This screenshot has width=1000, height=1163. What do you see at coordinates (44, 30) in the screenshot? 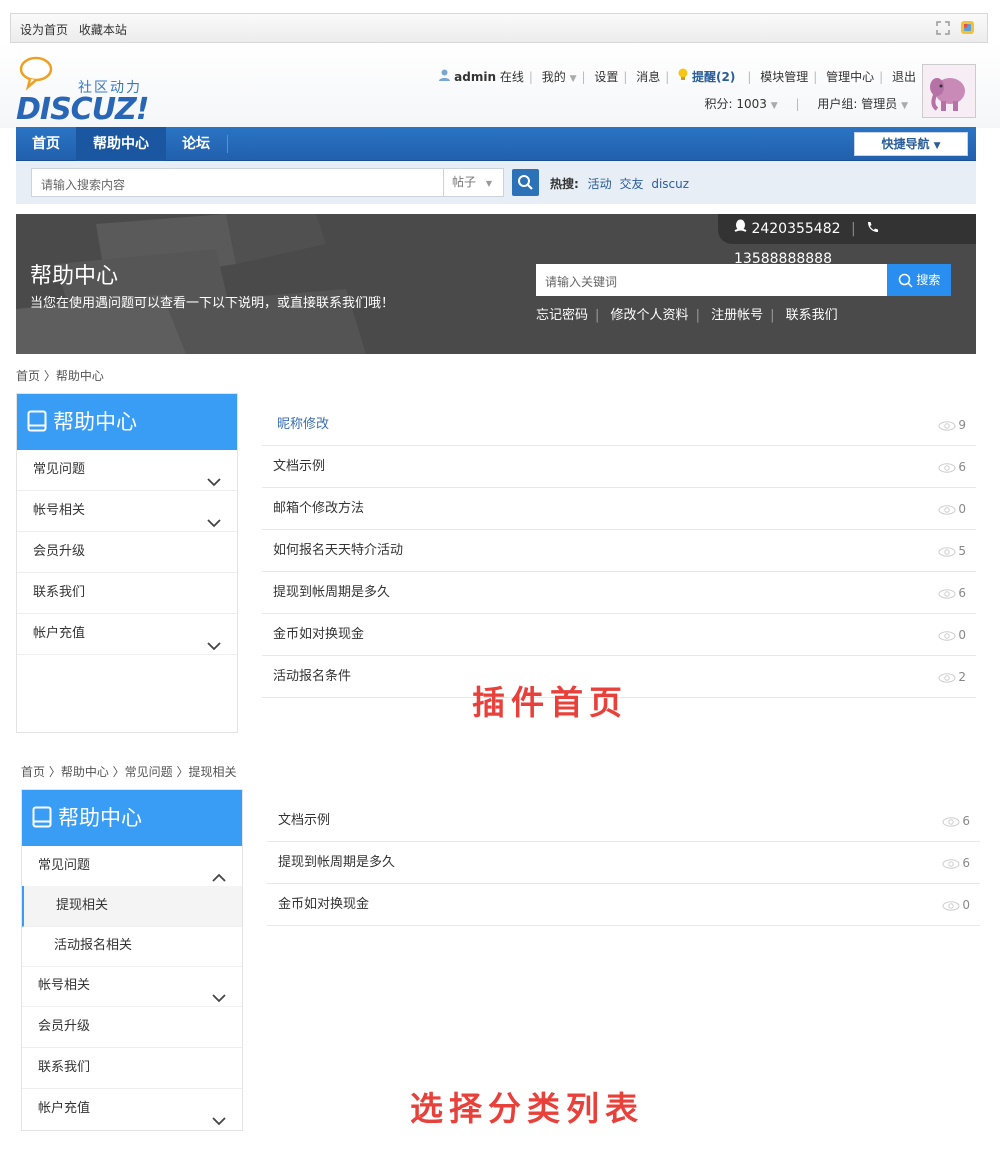
I see `set-home-link: 设为首页` at bounding box center [44, 30].